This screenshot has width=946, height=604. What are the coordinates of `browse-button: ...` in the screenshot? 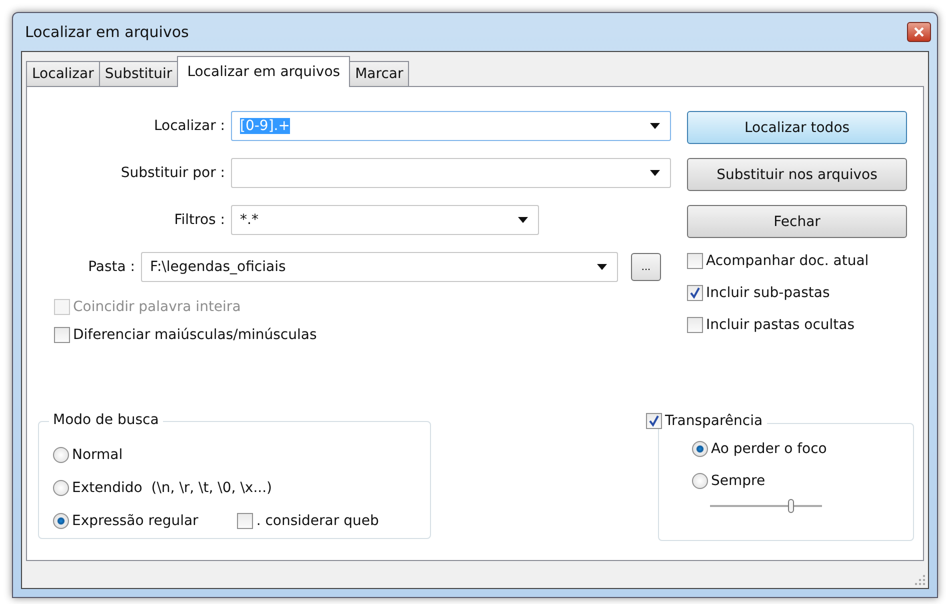 It's located at (646, 267).